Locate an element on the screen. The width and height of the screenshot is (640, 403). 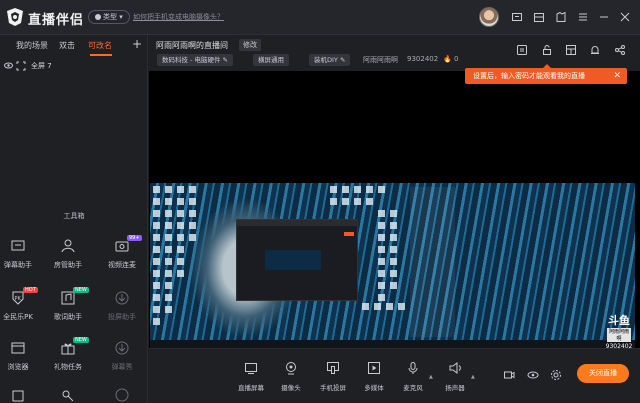
media-icon is located at coordinates (374, 368).